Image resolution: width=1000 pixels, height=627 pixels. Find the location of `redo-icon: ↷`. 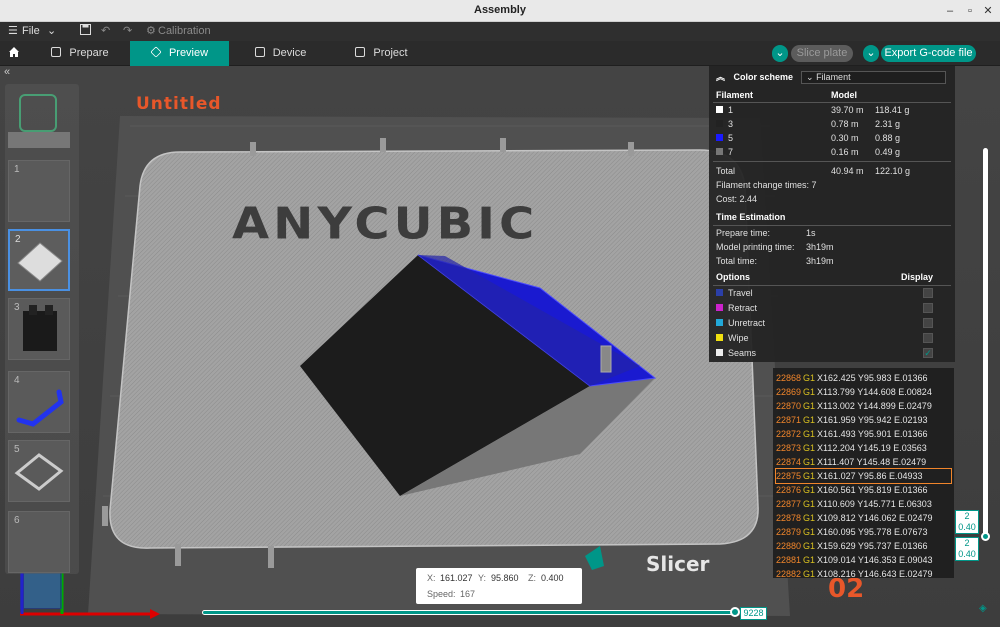

redo-icon: ↷ is located at coordinates (127, 31).